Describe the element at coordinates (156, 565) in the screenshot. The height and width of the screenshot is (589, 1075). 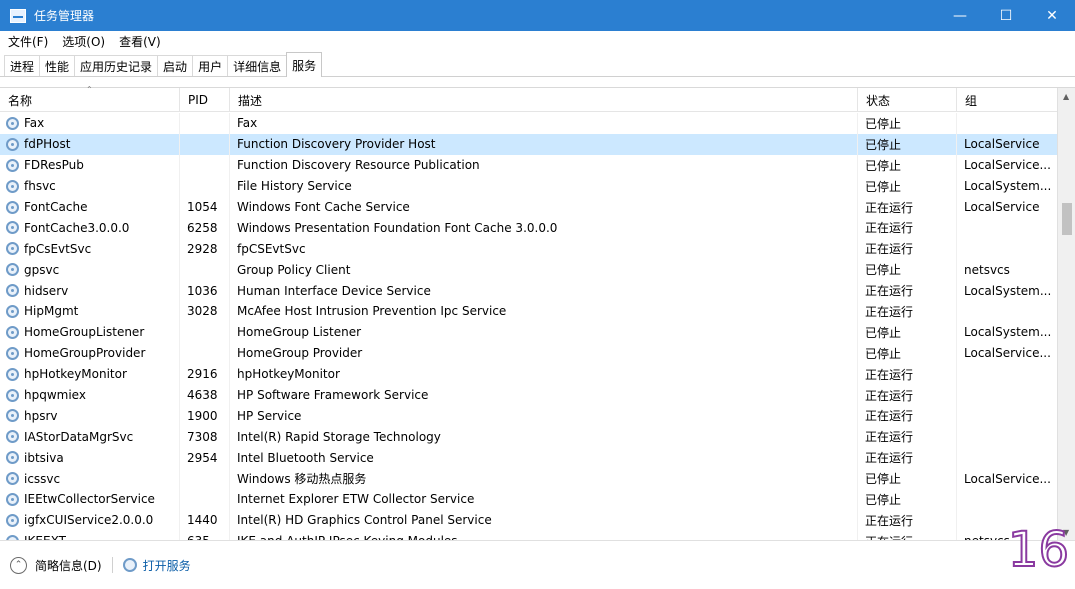
I see `open-services-link: 打开服务` at that location.